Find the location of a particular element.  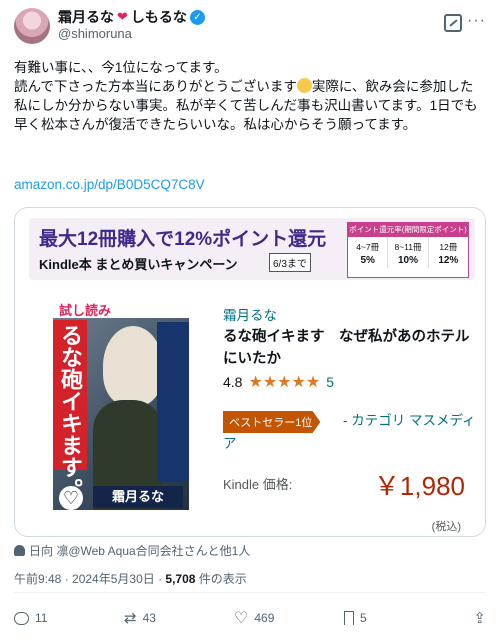

like-button: ♡ 469 is located at coordinates (289, 618).